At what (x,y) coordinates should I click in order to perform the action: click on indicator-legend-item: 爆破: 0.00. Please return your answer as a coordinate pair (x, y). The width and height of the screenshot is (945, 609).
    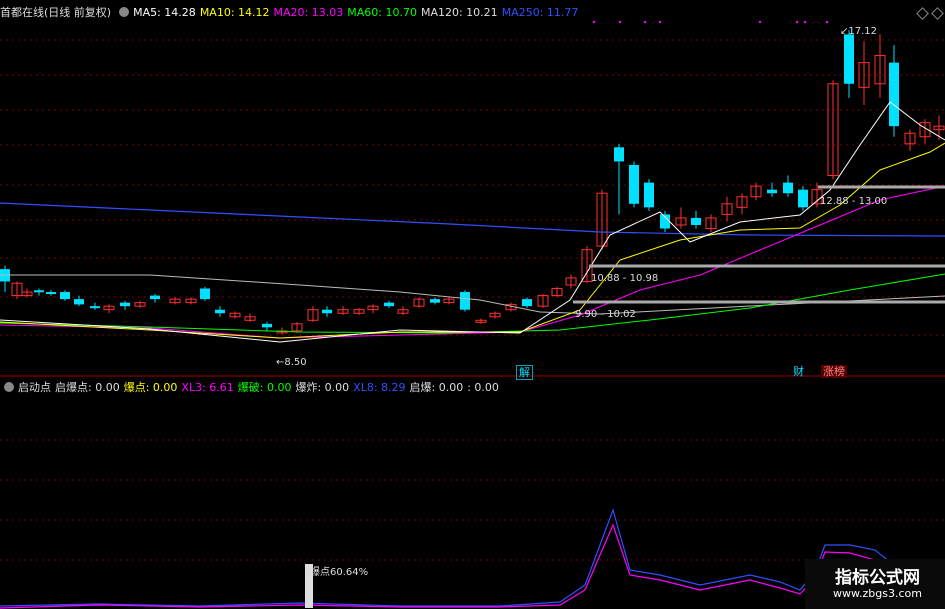
    Looking at the image, I should click on (264, 387).